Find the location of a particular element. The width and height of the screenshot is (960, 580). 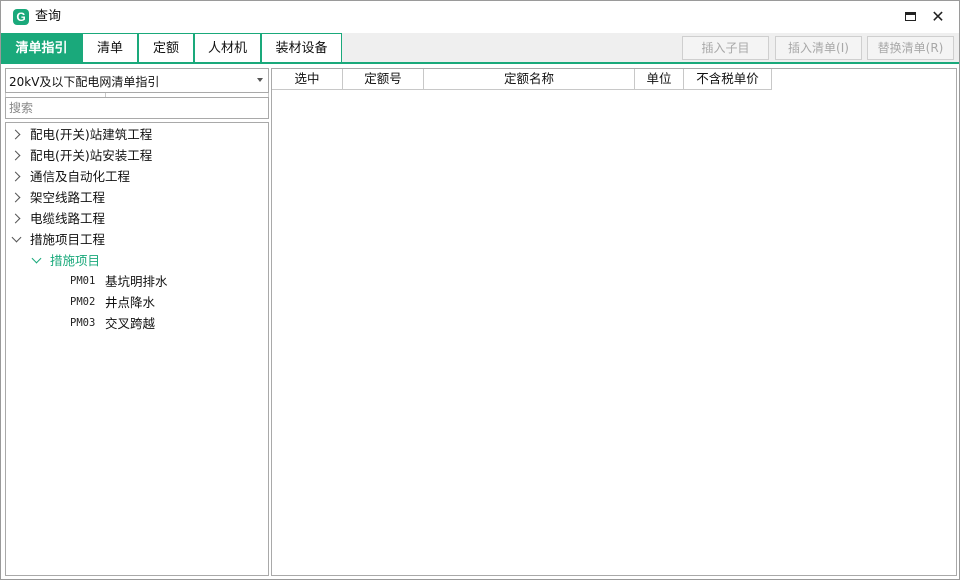

tree-node: 架空线路工程 is located at coordinates (137, 197).